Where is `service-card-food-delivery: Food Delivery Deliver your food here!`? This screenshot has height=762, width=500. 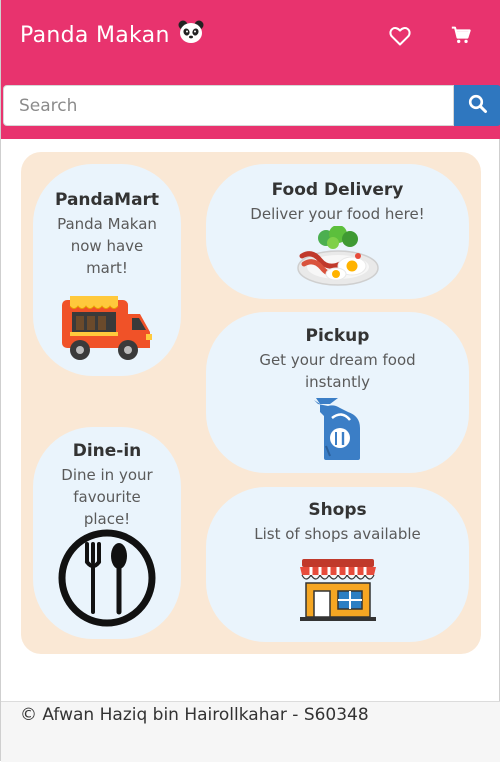
service-card-food-delivery: Food Delivery Deliver your food here! is located at coordinates (337, 231).